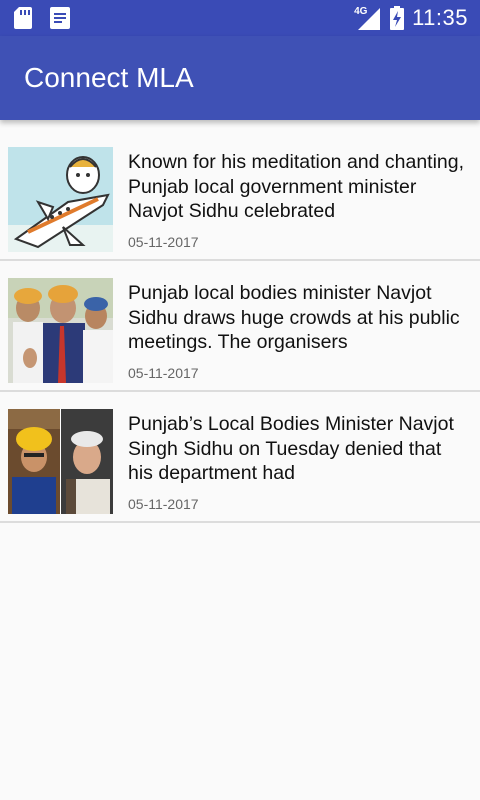 The height and width of the screenshot is (800, 480). I want to click on clock: 11:35, so click(440, 17).